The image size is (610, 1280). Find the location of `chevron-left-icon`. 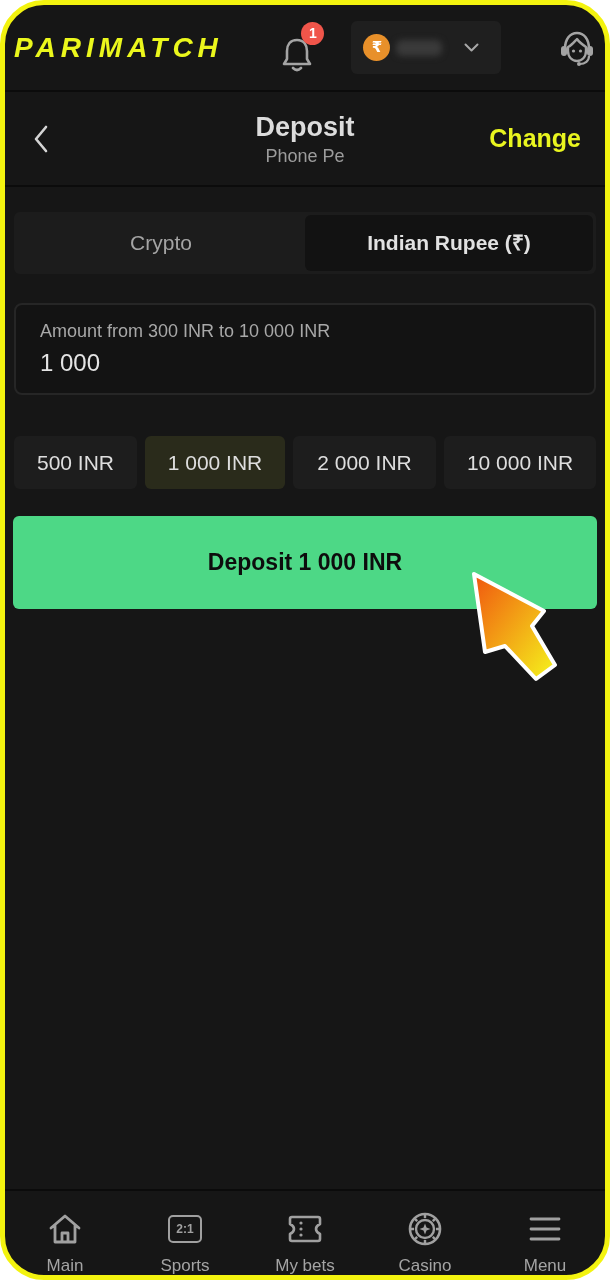

chevron-left-icon is located at coordinates (41, 138).